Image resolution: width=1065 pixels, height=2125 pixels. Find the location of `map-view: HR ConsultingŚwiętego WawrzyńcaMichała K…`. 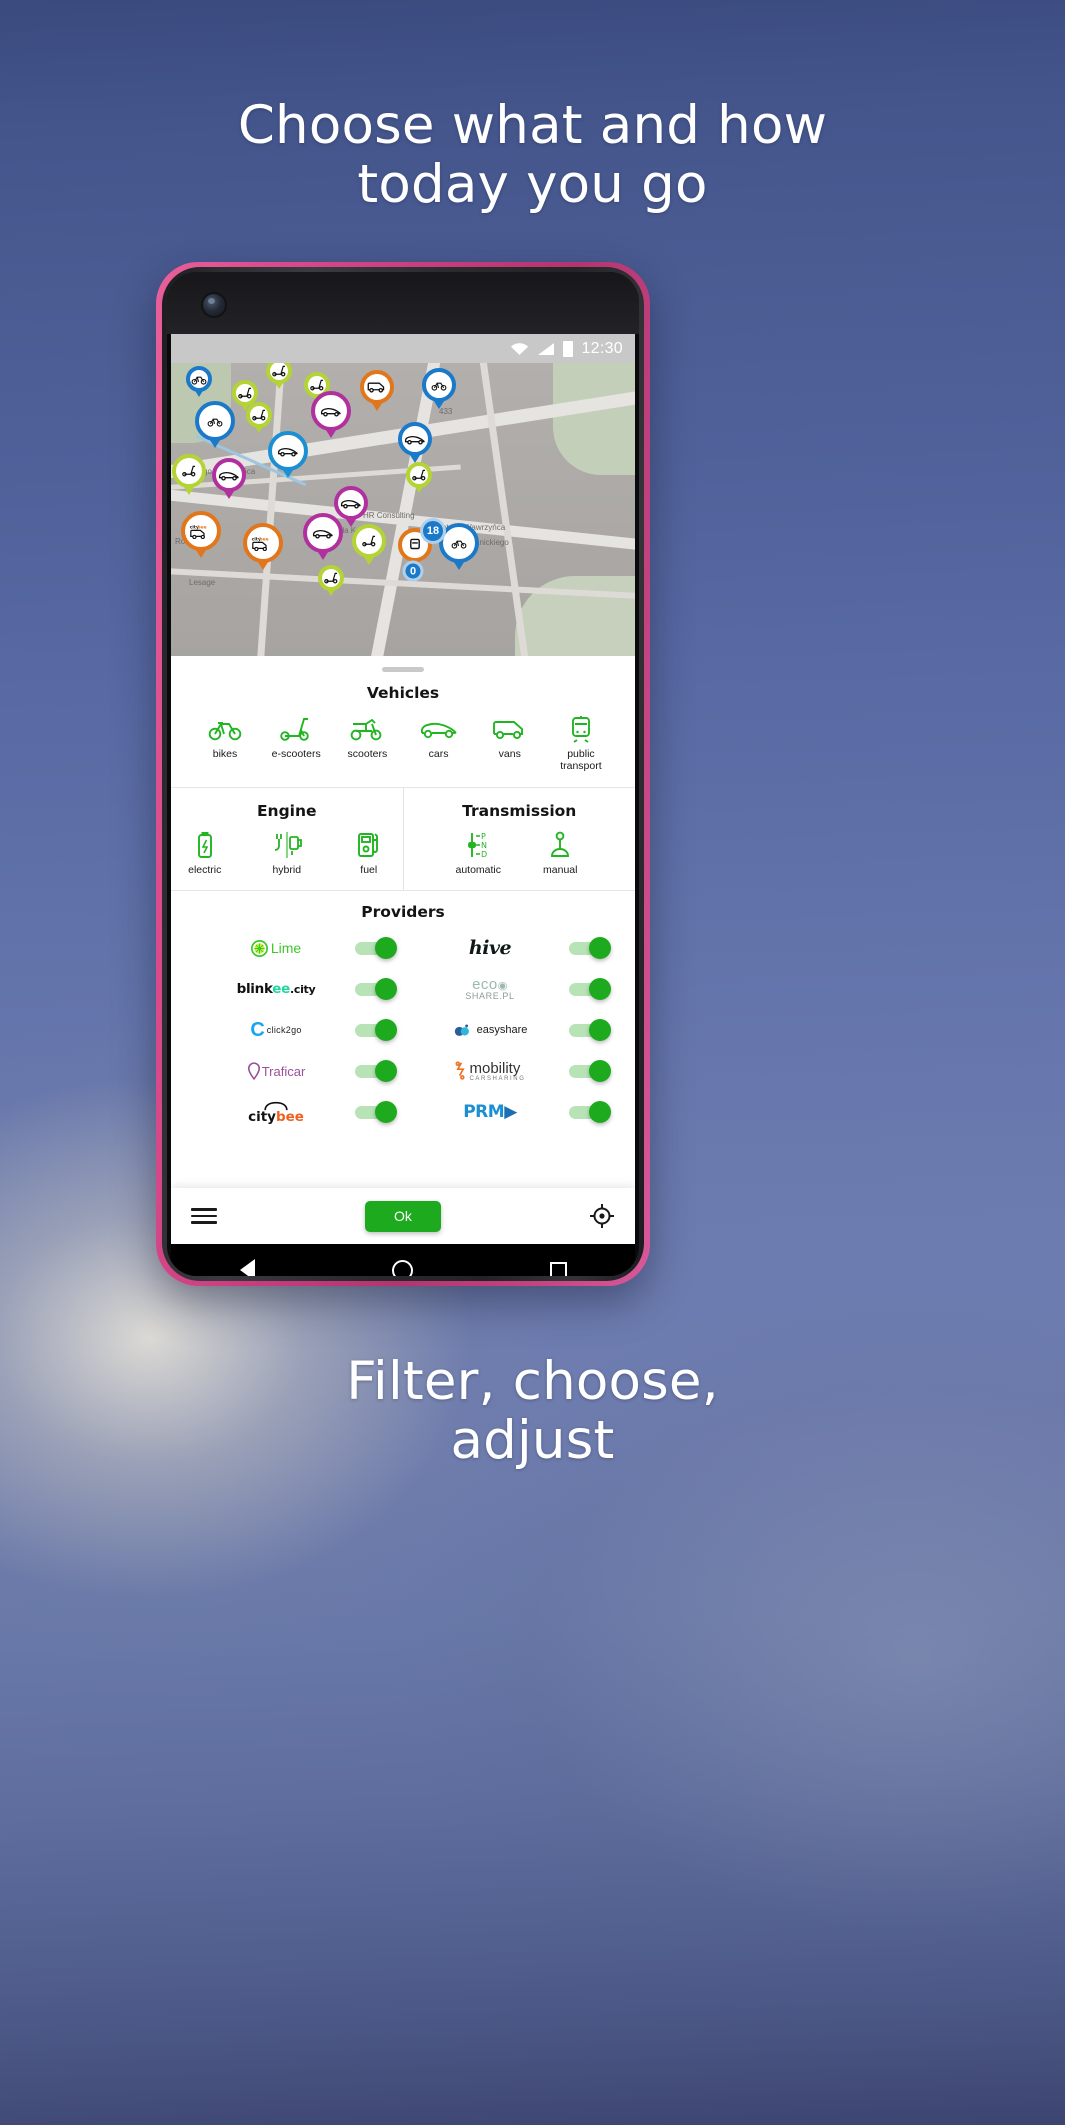

map-view: HR ConsultingŚwiętego WawrzyńcaMichała K… is located at coordinates (403, 509).